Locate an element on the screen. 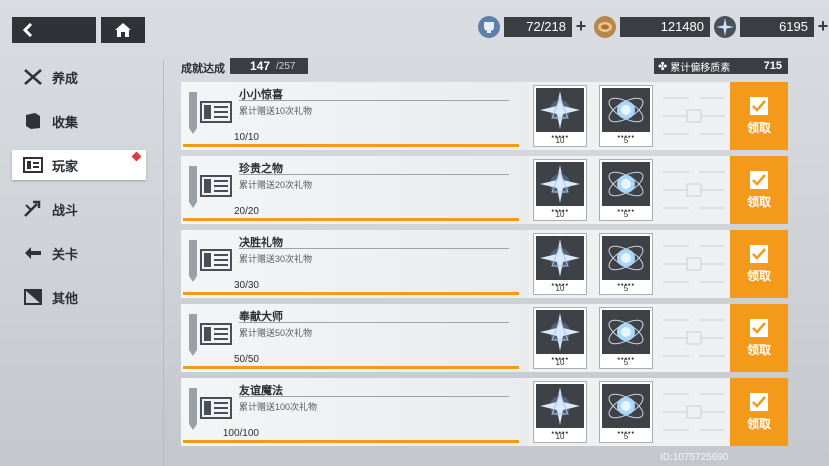  stamina-value: 72/218 is located at coordinates (538, 27).